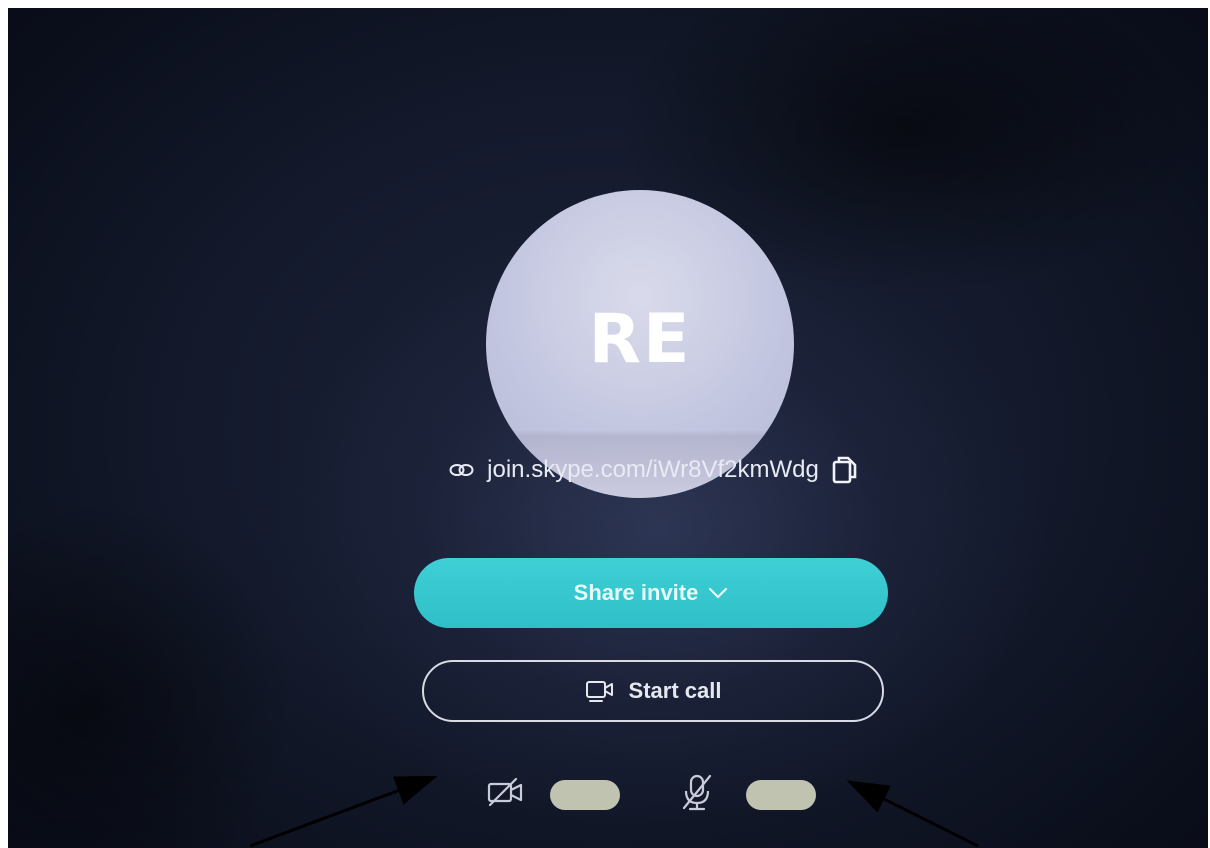  What do you see at coordinates (640, 339) in the screenshot?
I see `avatar-initials: RE` at bounding box center [640, 339].